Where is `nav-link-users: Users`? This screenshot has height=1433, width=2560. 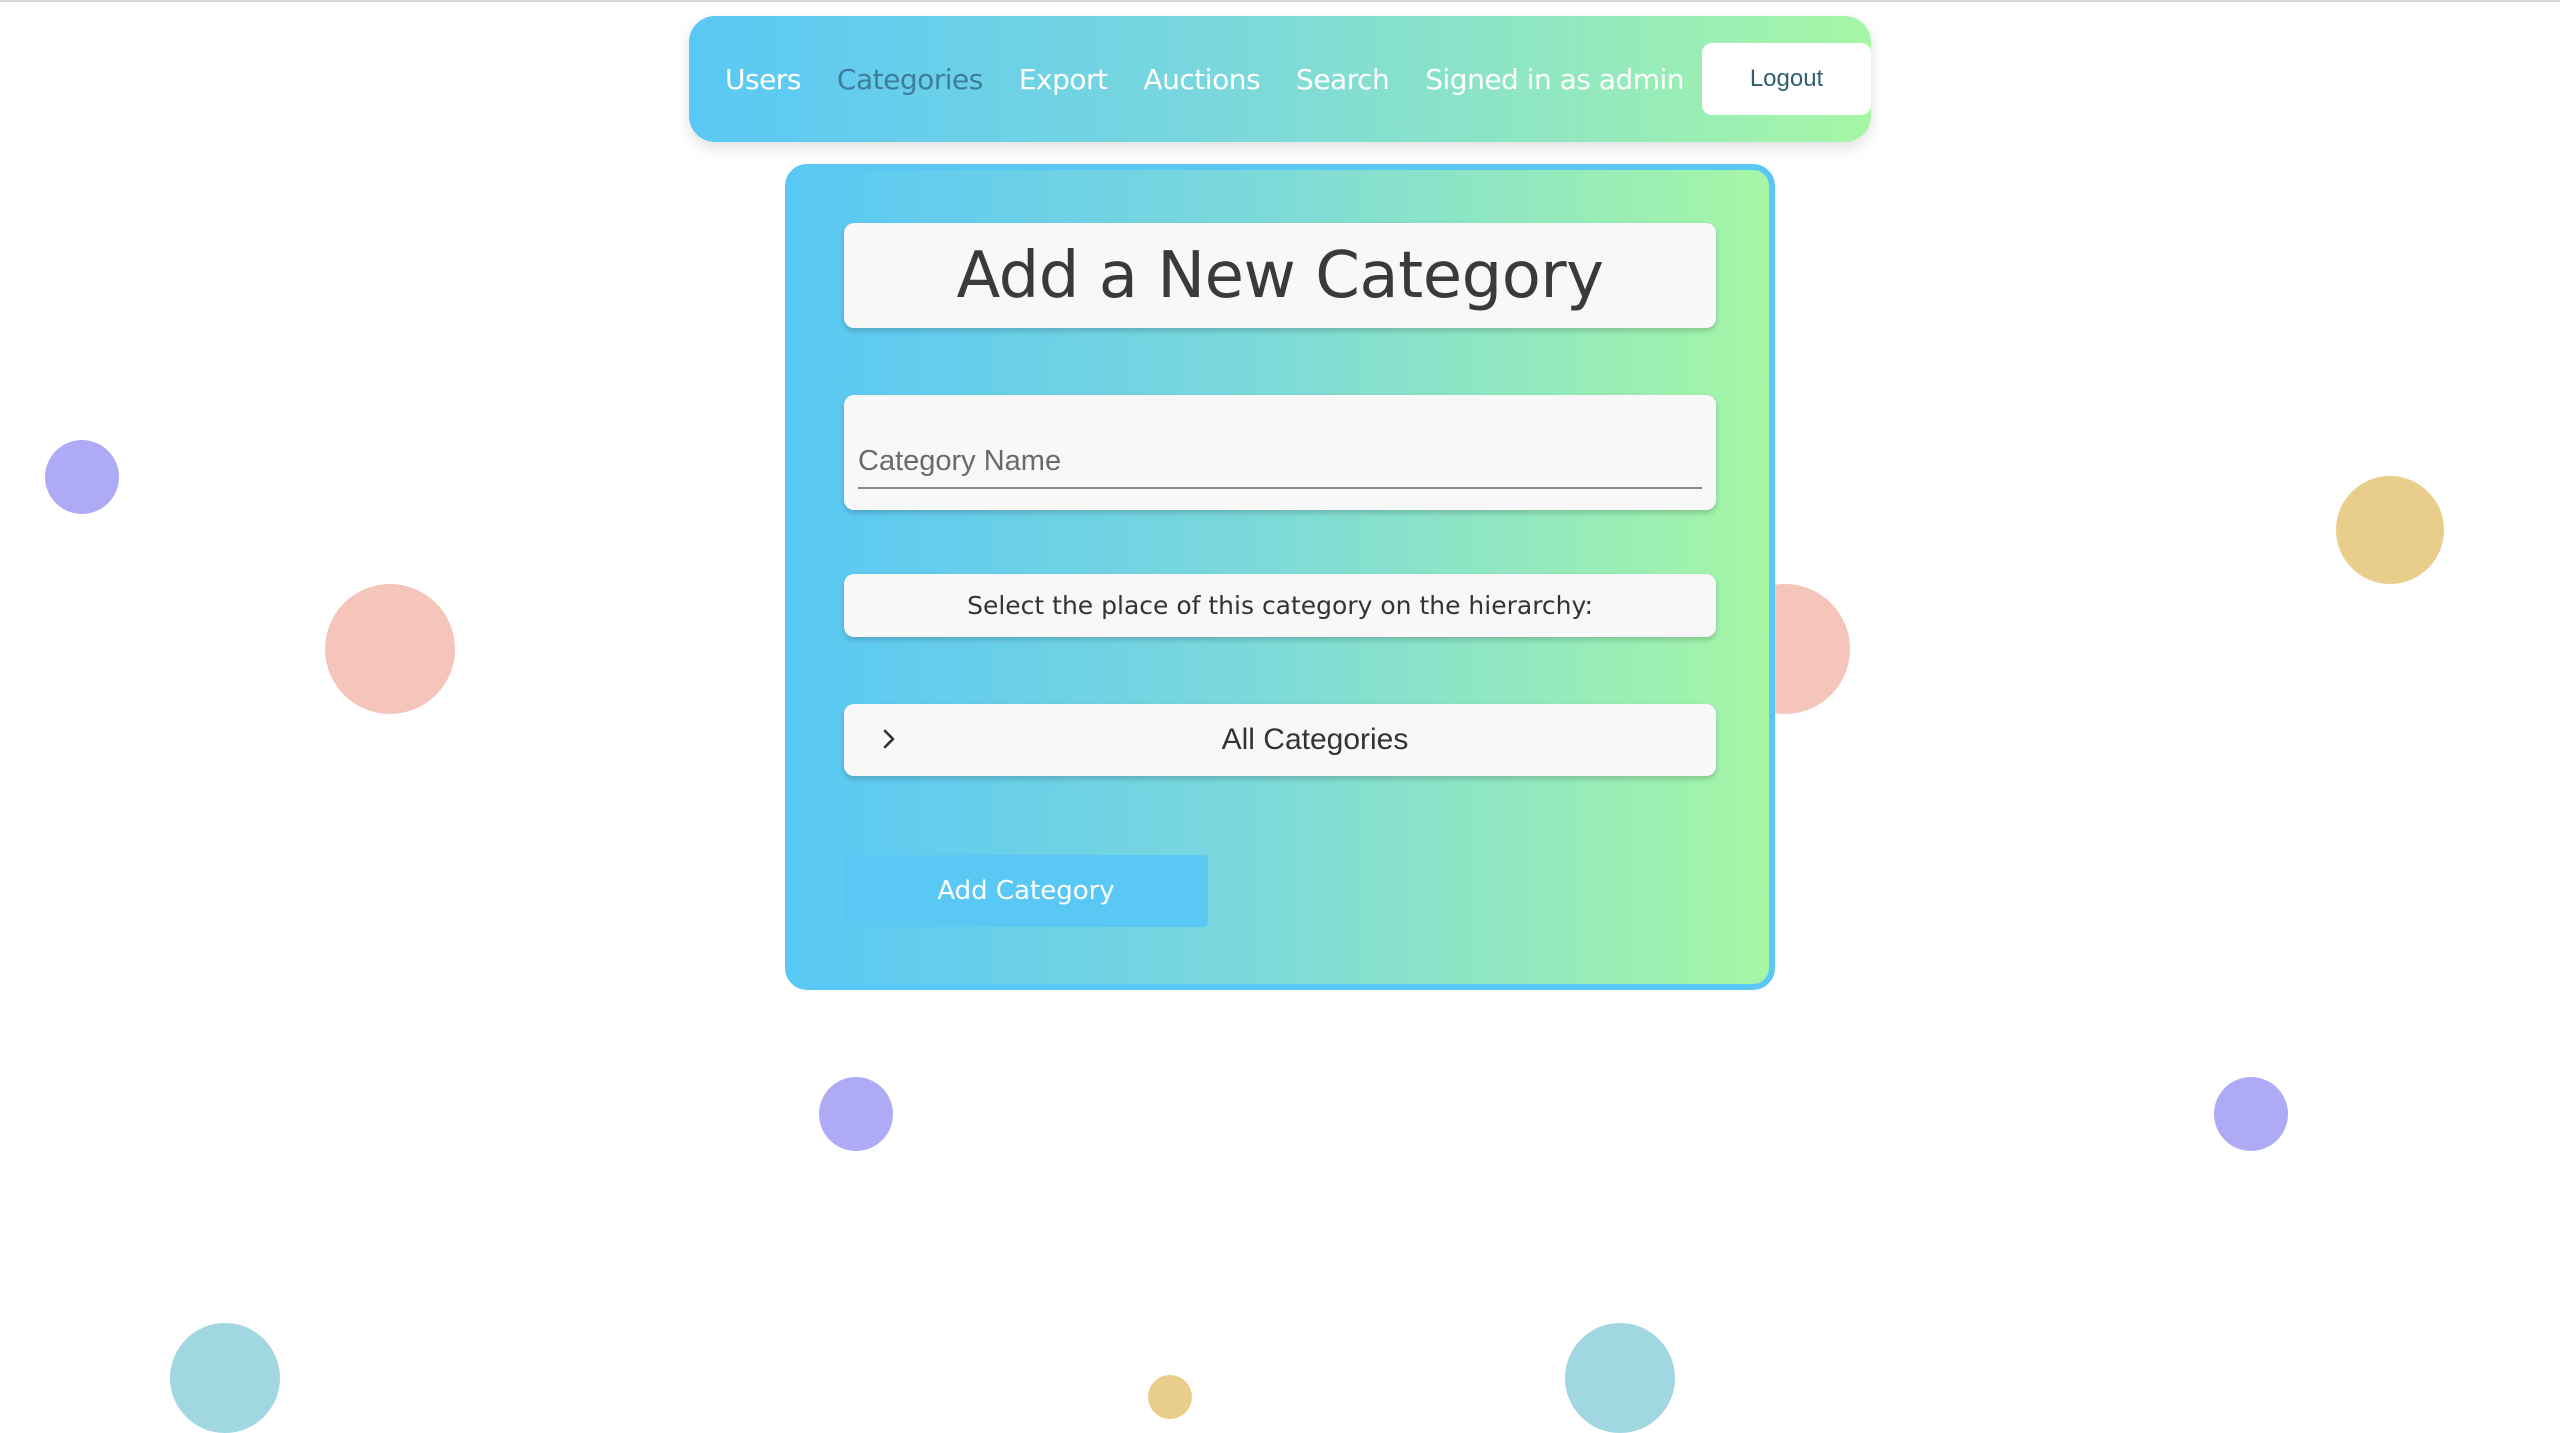
nav-link-users: Users is located at coordinates (763, 79).